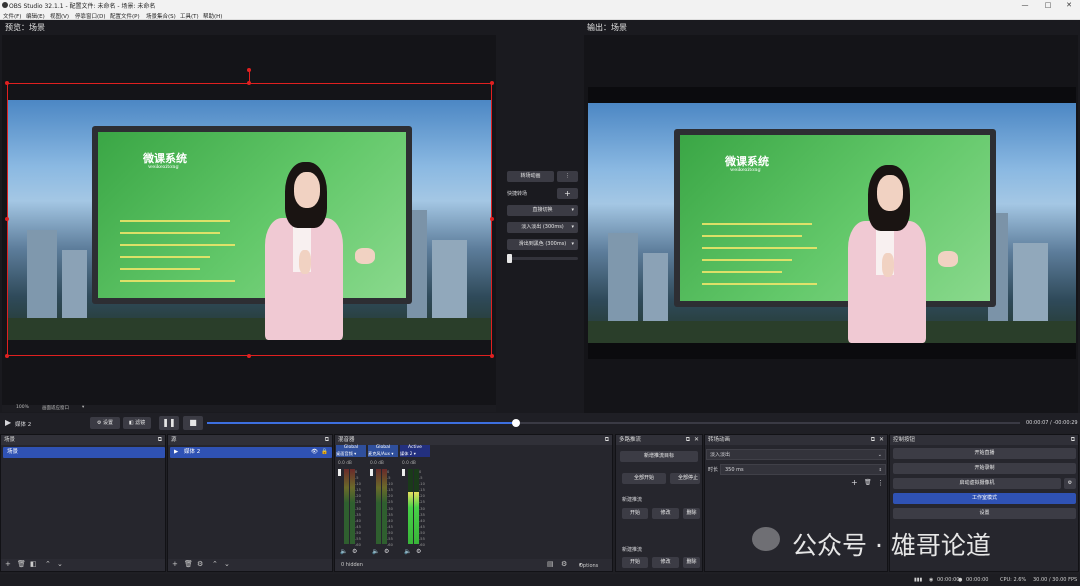  I want to click on transition-button: 转场动画, so click(530, 176).